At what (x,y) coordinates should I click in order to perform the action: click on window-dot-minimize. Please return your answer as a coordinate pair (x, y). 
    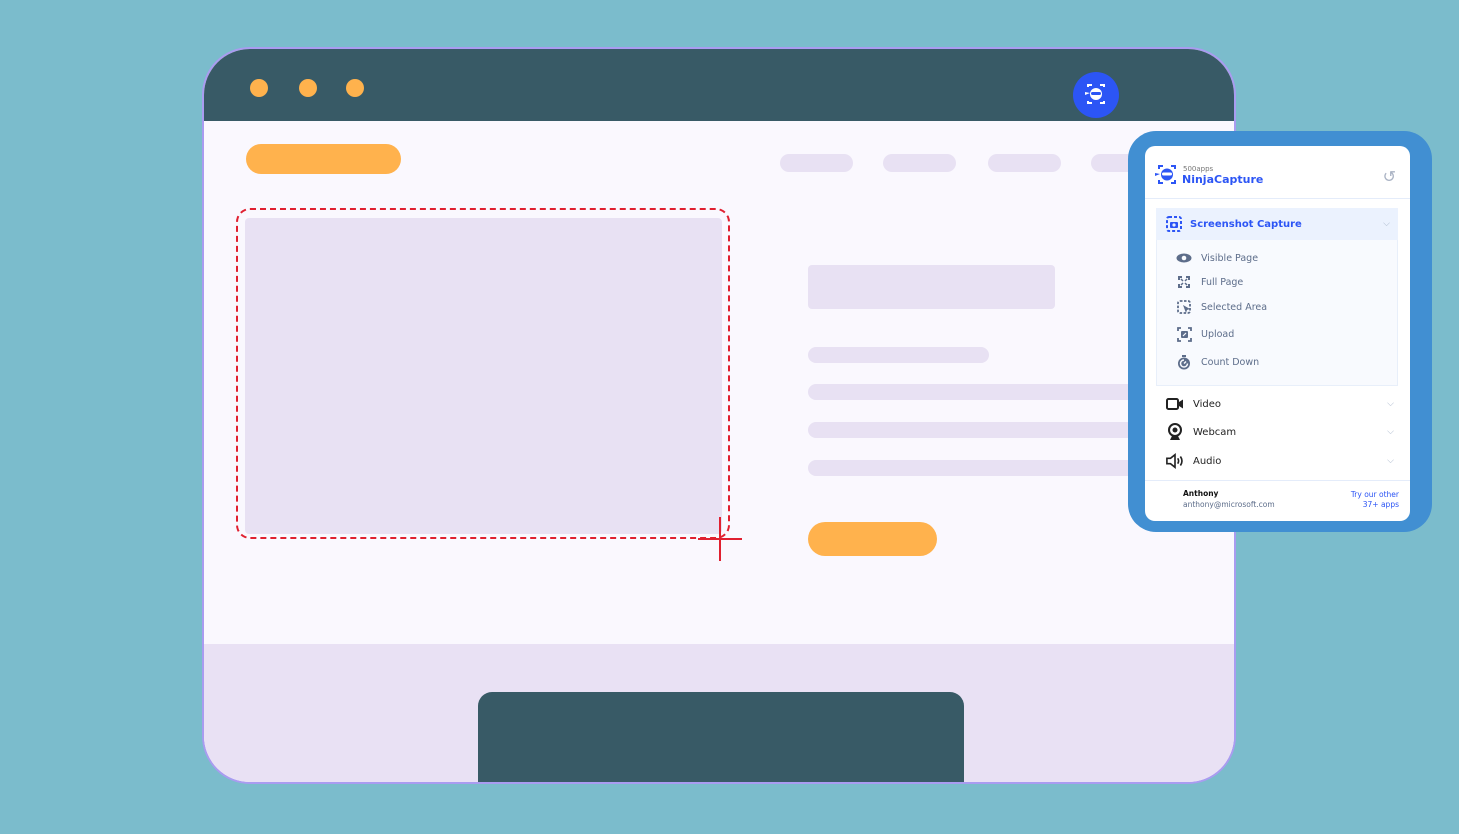
    Looking at the image, I should click on (308, 88).